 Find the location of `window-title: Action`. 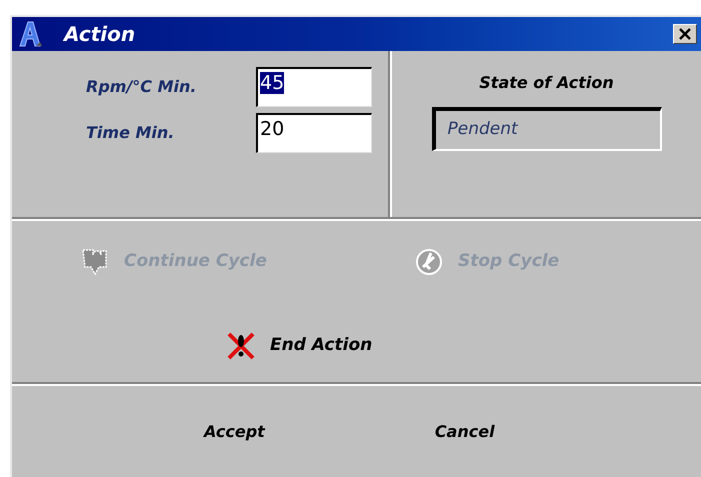

window-title: Action is located at coordinates (100, 34).